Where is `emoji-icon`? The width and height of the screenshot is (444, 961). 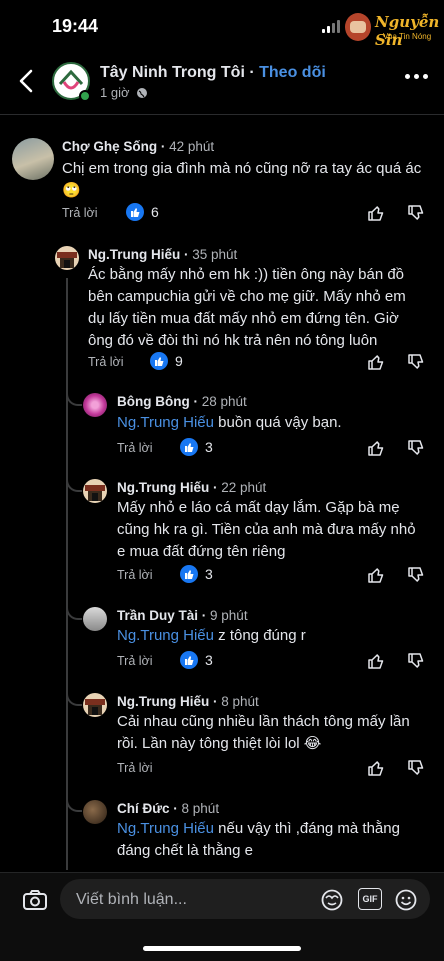
emoji-icon is located at coordinates (406, 900).